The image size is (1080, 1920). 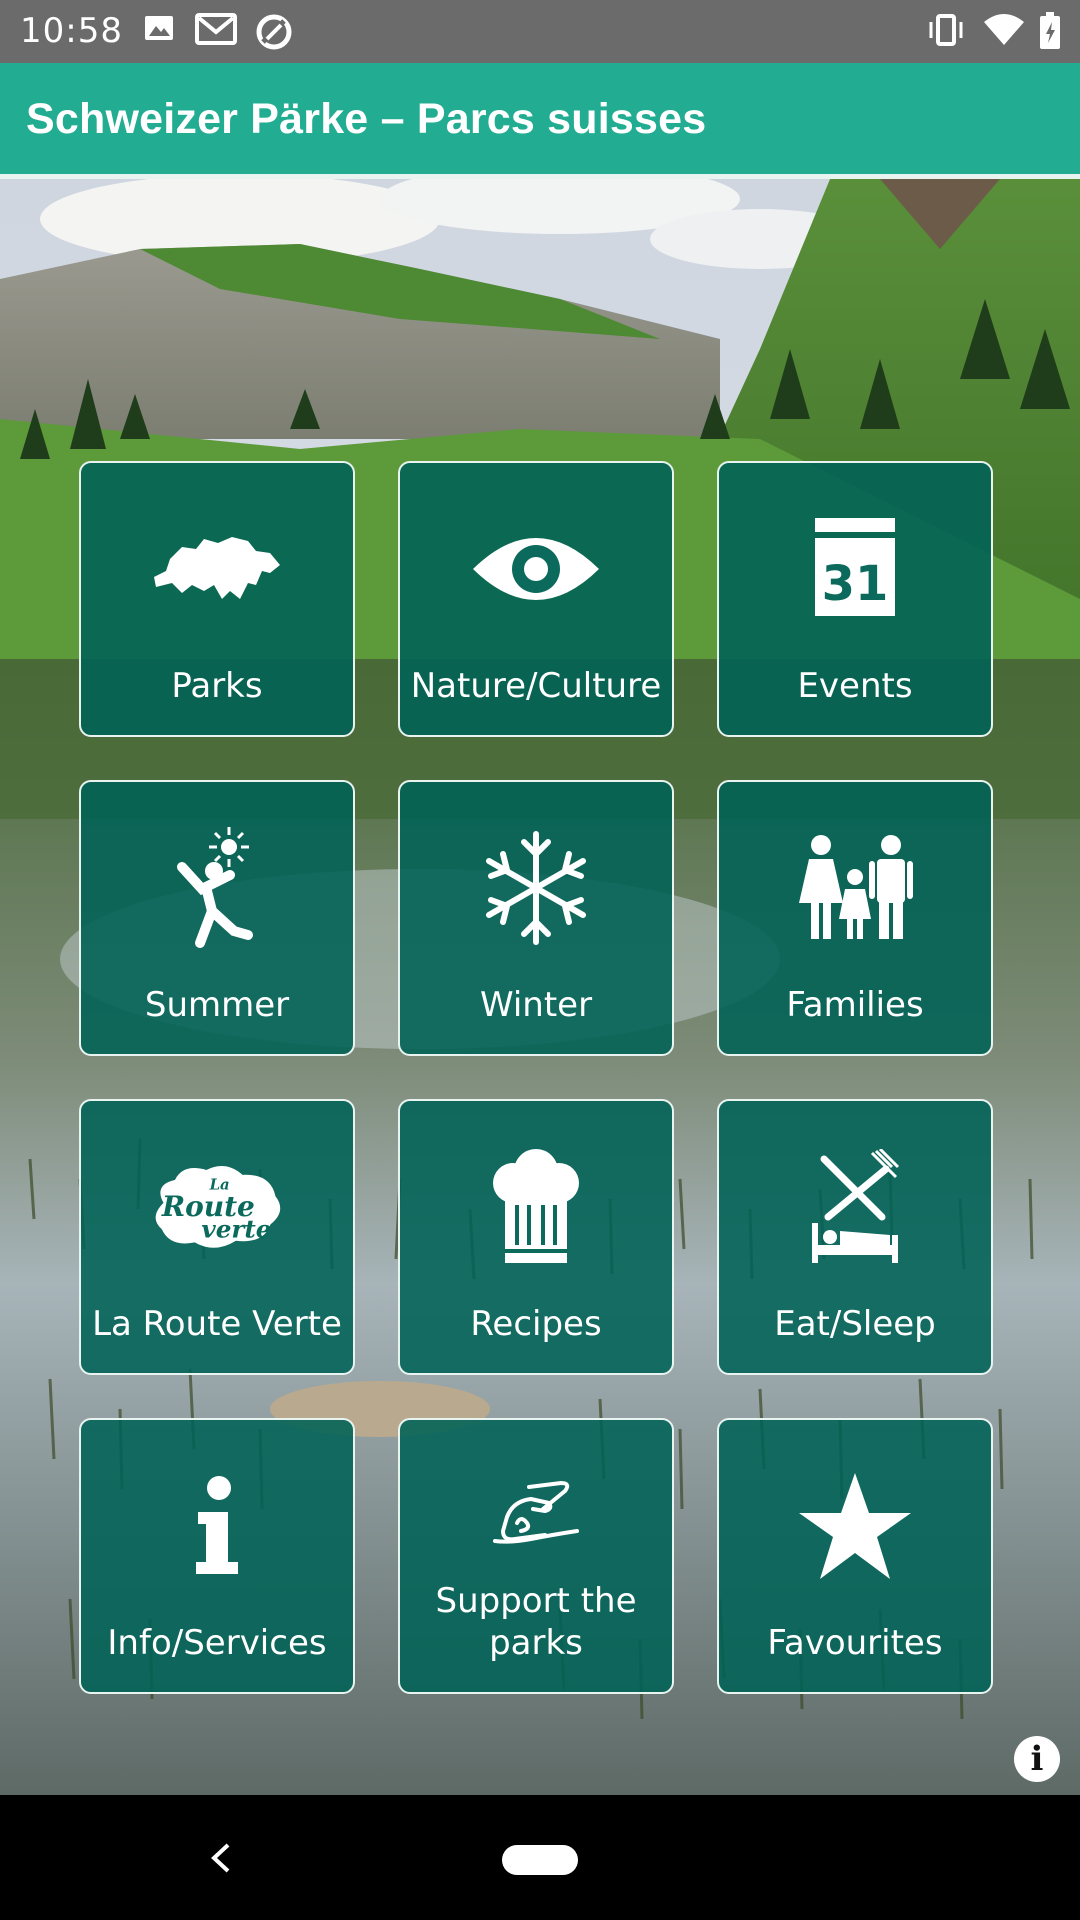 I want to click on status-bar: 10:58, so click(x=540, y=31).